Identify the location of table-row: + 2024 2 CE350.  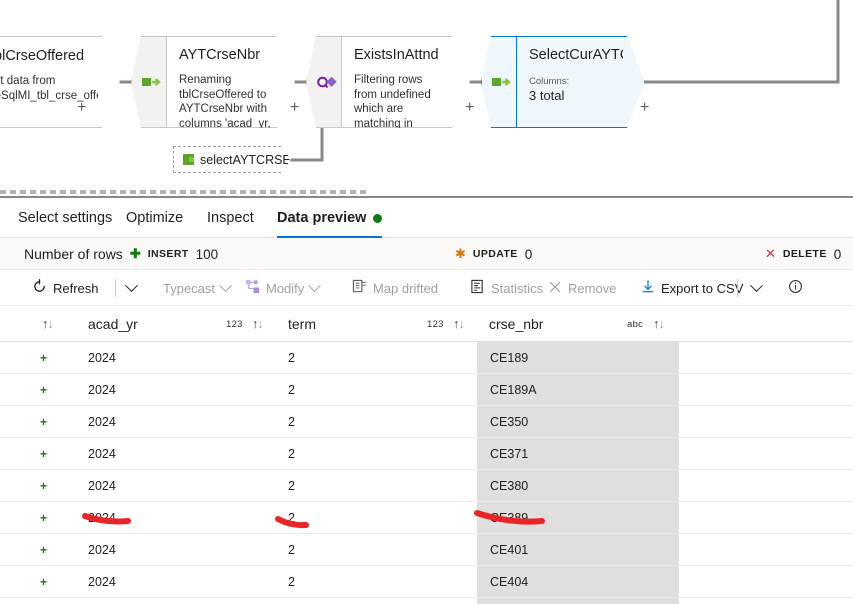
(426, 422).